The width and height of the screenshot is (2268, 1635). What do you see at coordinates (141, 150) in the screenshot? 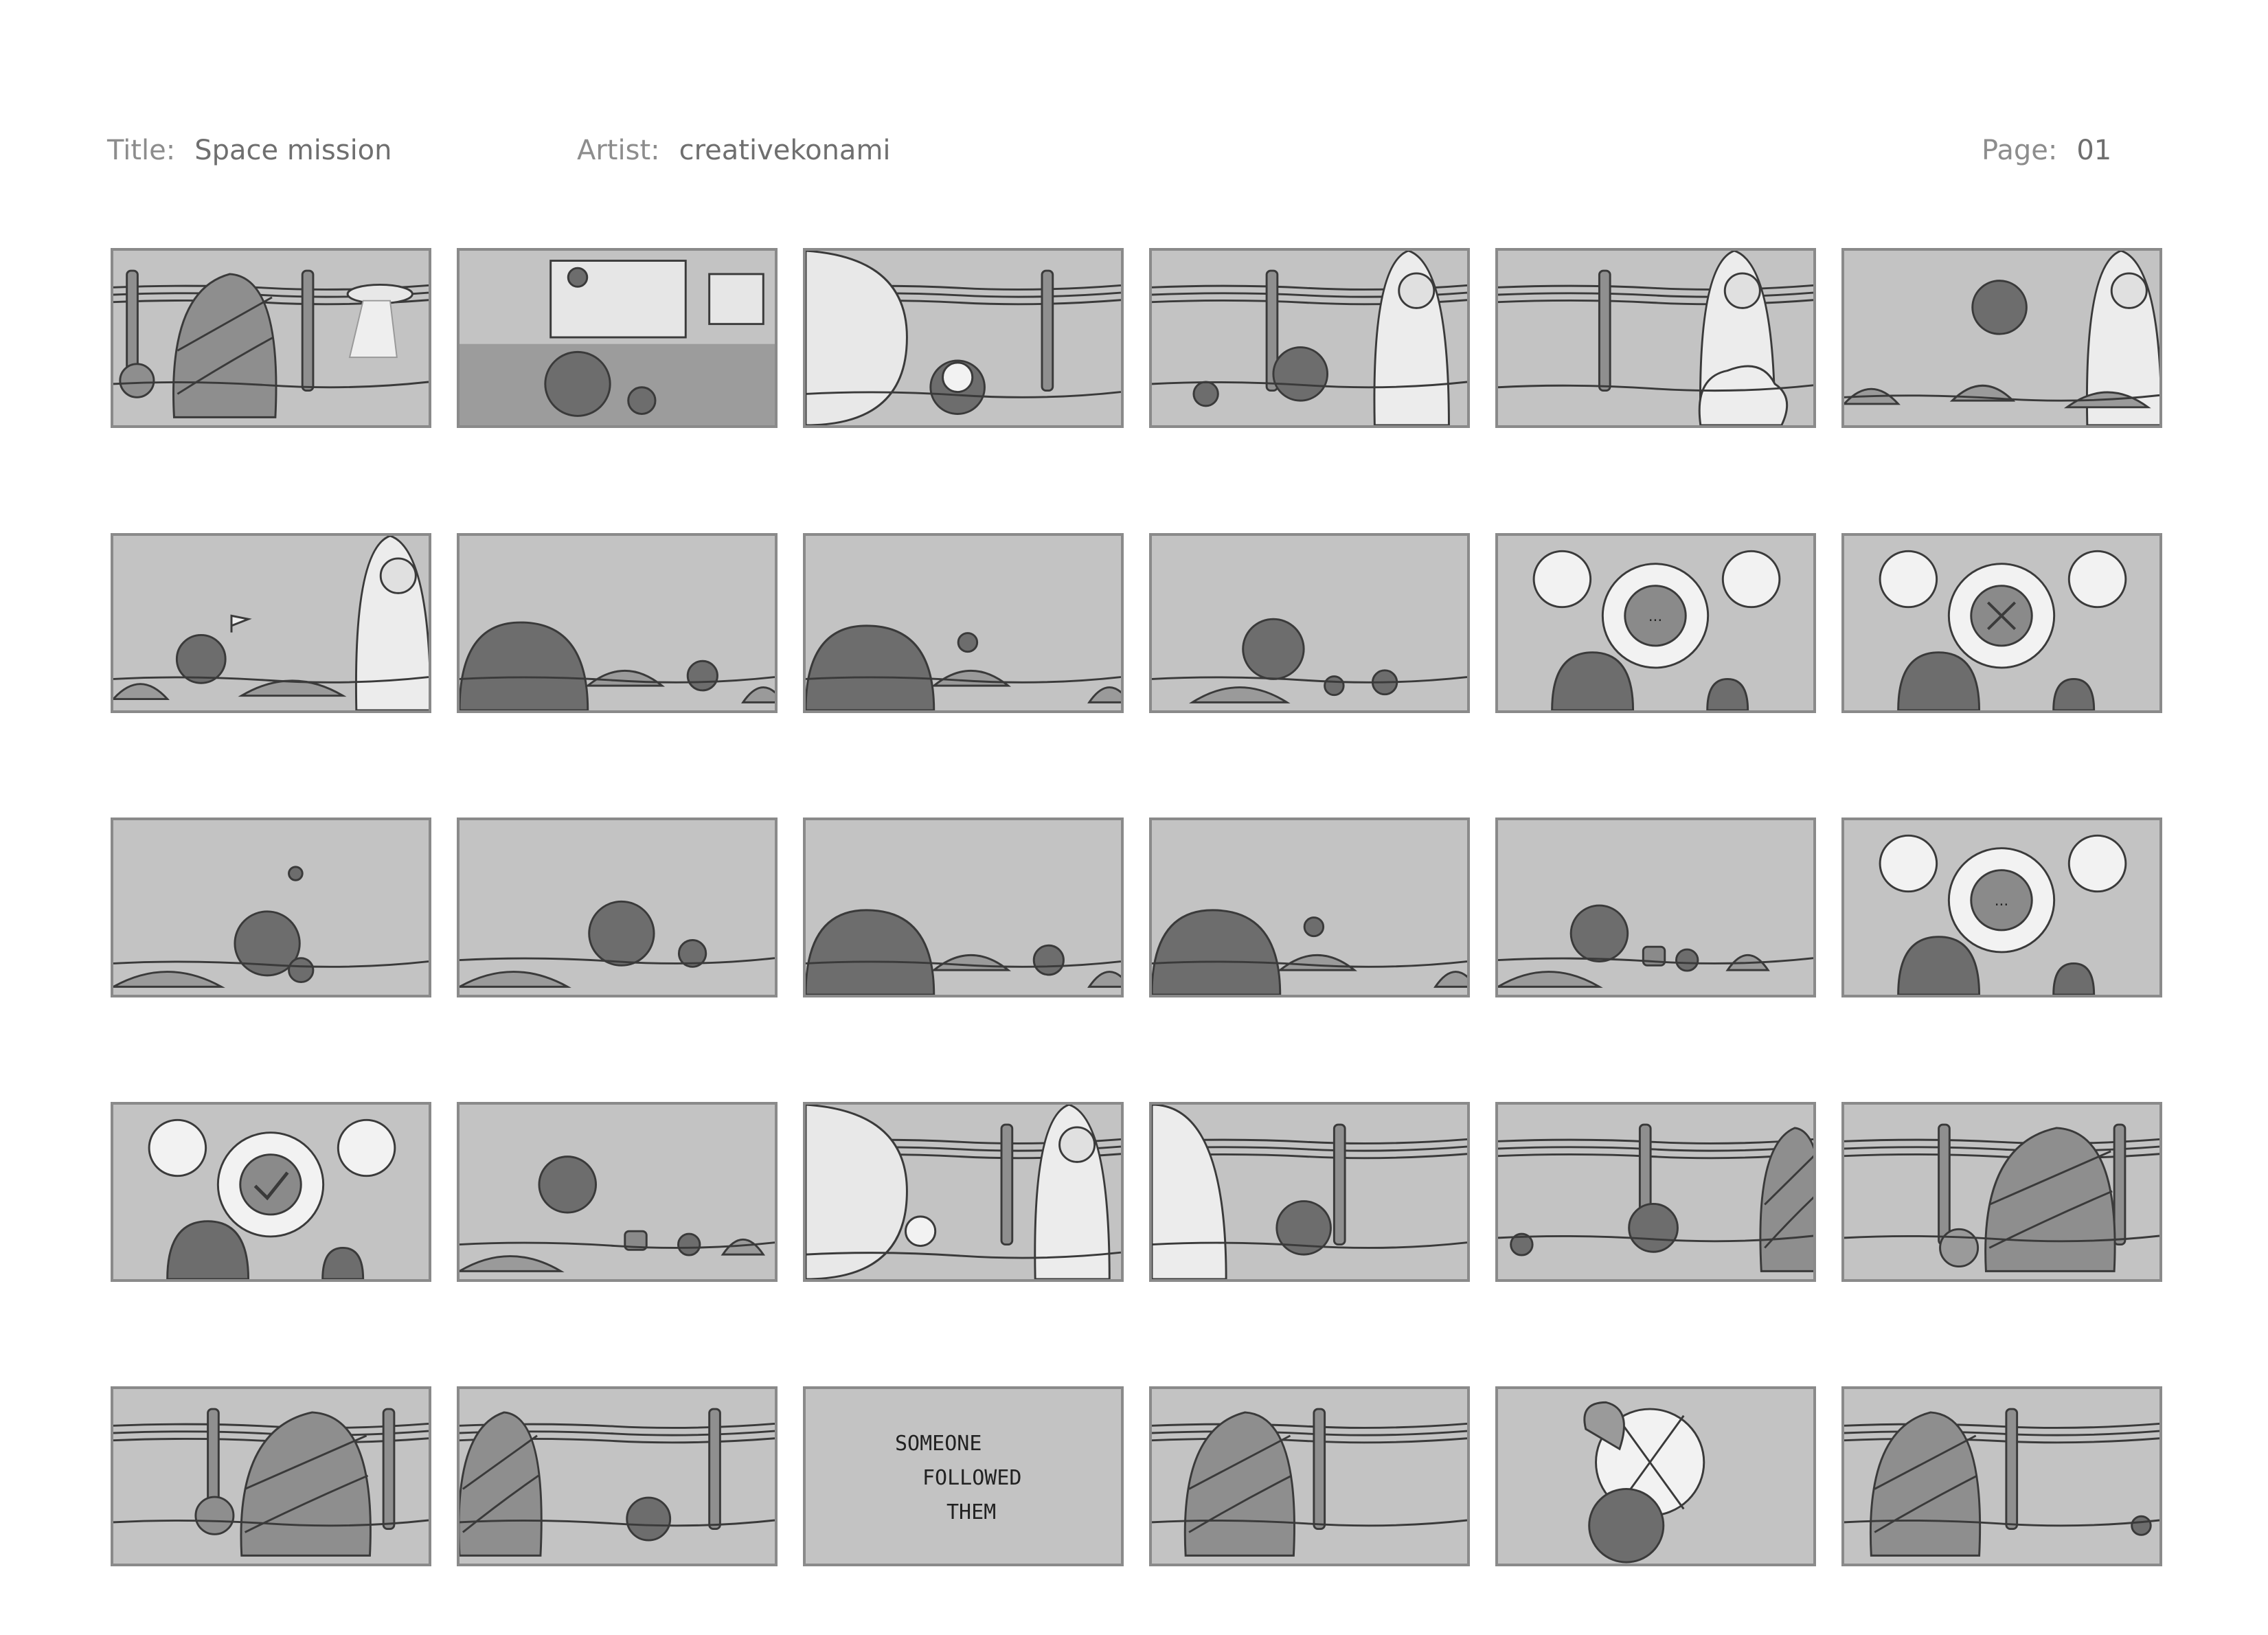
I see `title-label: Title:` at bounding box center [141, 150].